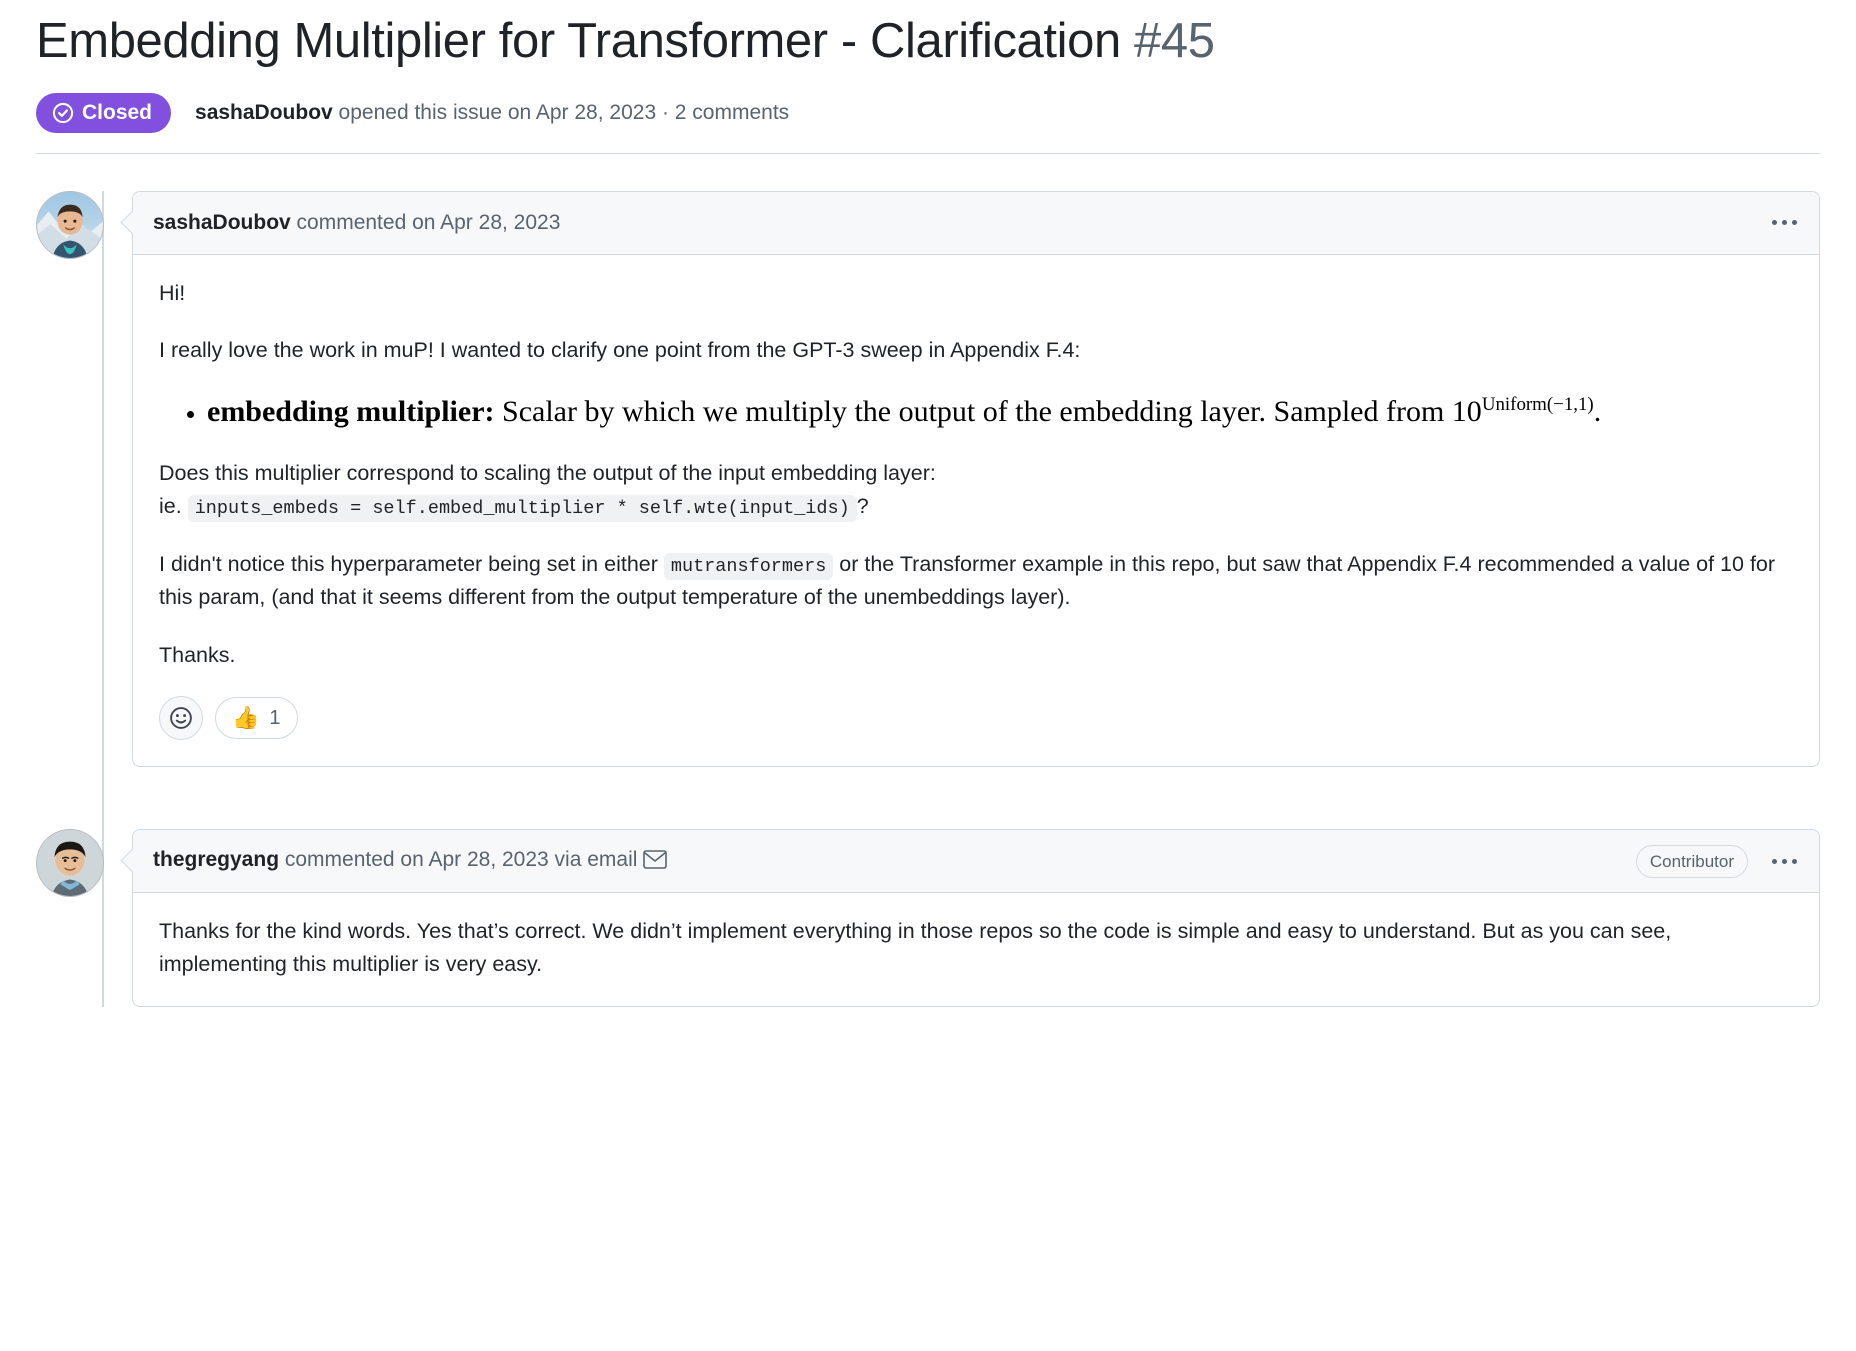 The image size is (1856, 1351). What do you see at coordinates (222, 222) in the screenshot?
I see `comment-author-link: sashaDoubov` at bounding box center [222, 222].